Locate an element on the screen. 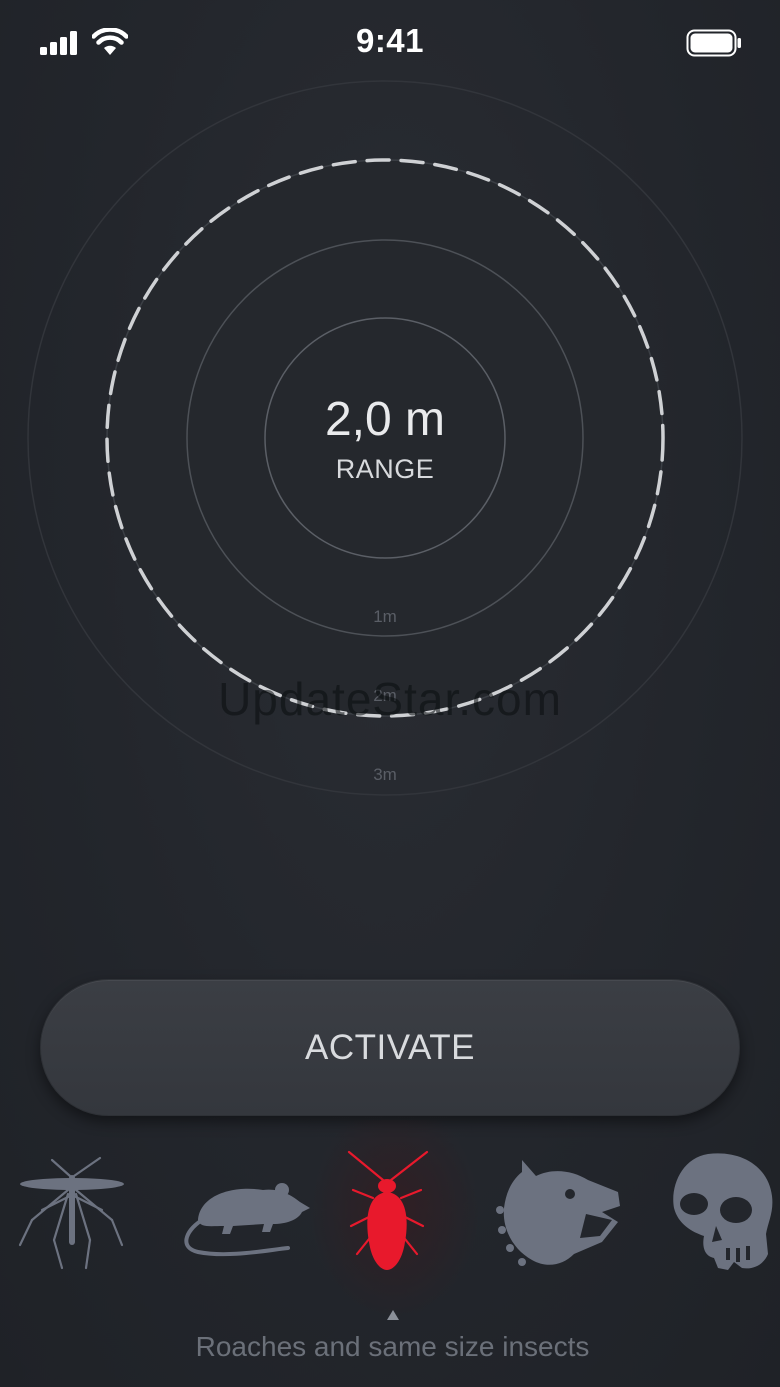 The height and width of the screenshot is (1387, 780). activate-button: ACTIVATE is located at coordinates (390, 1047).